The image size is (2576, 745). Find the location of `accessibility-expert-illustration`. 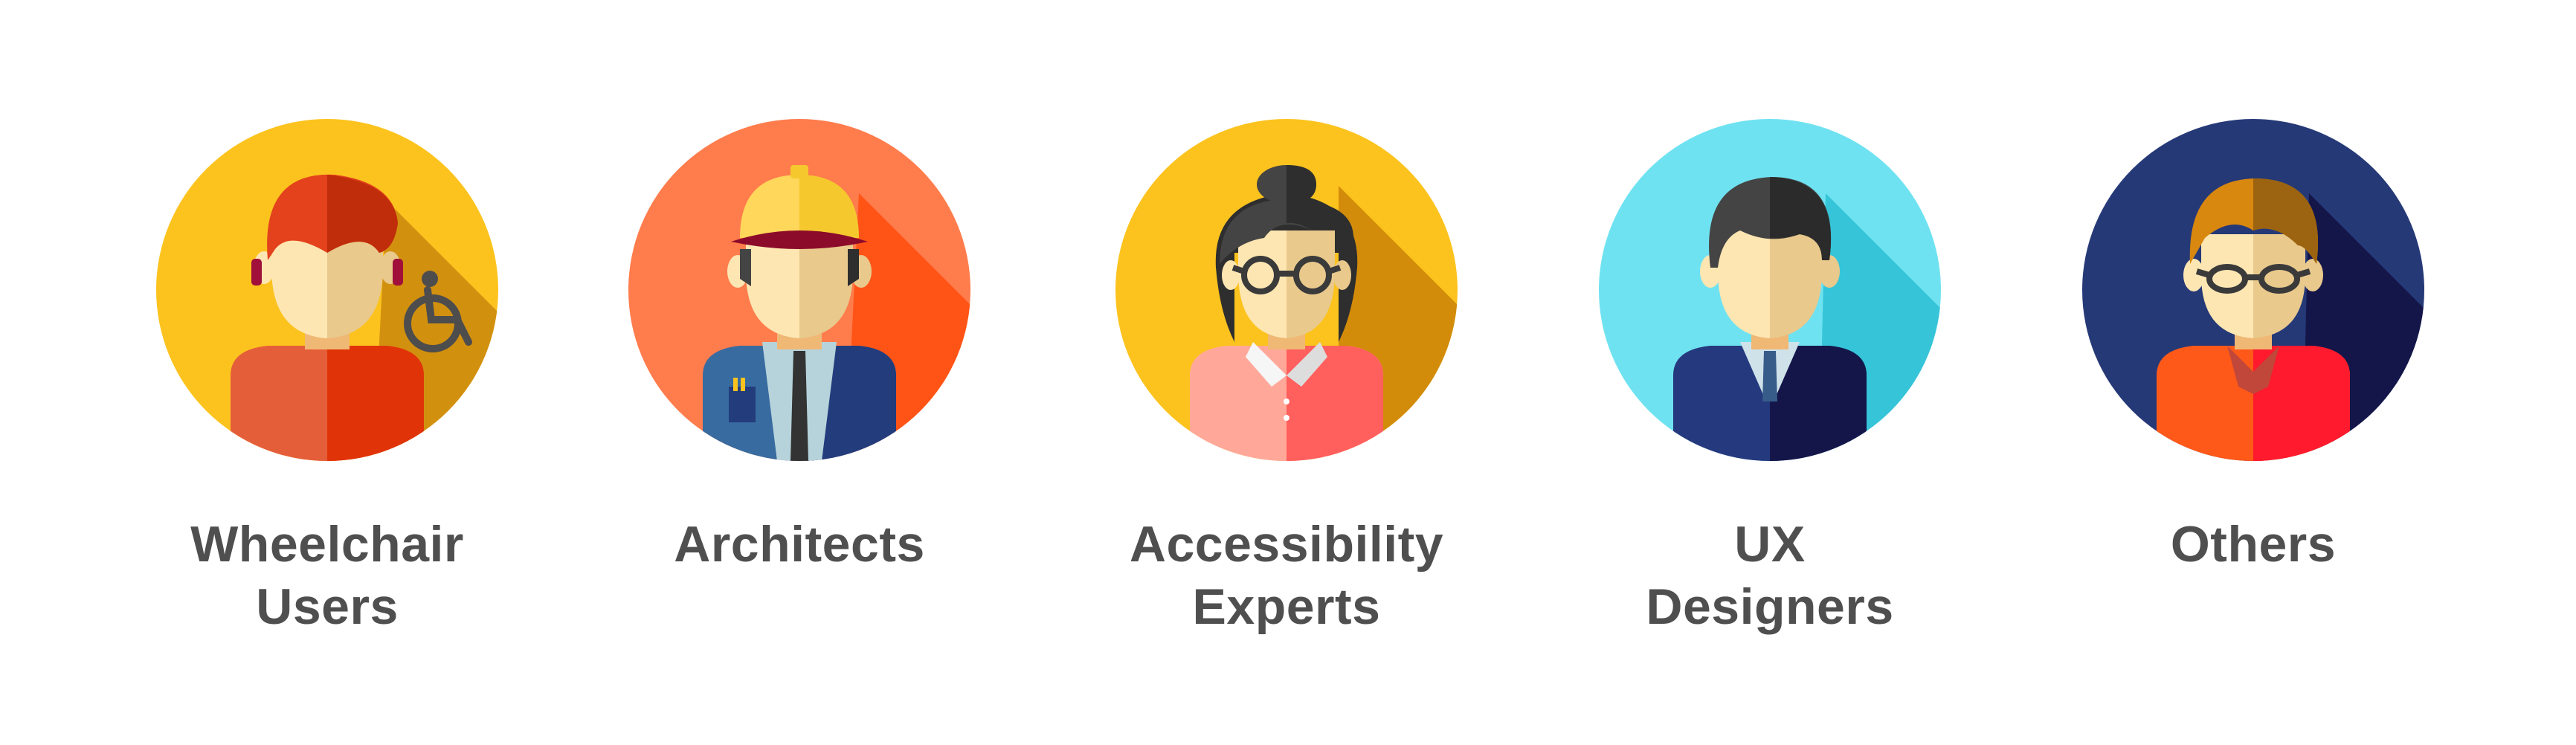

accessibility-expert-illustration is located at coordinates (1286, 290).